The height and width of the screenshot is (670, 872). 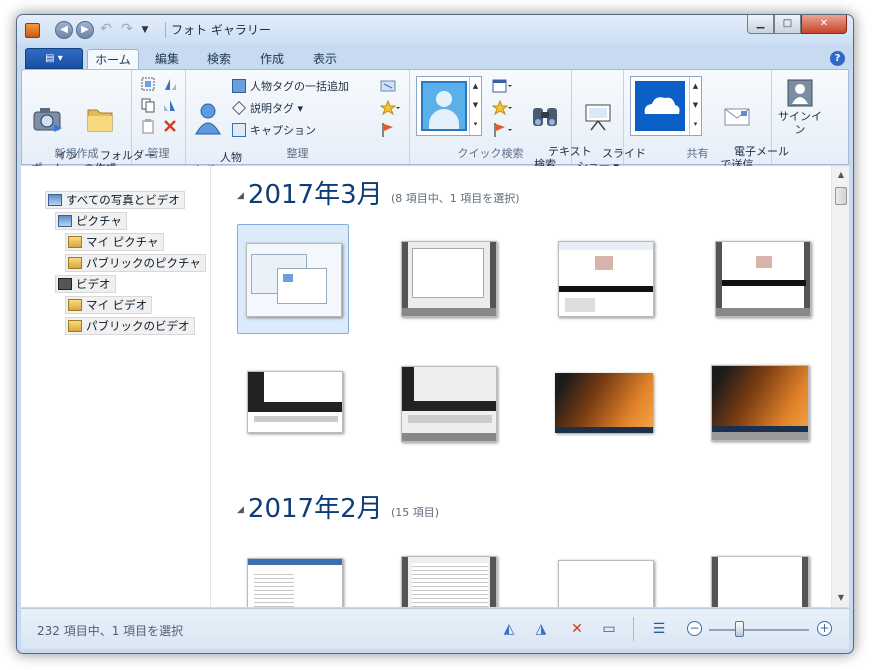 What do you see at coordinates (739, 629) in the screenshot?
I see `zoom-slider-thumb` at bounding box center [739, 629].